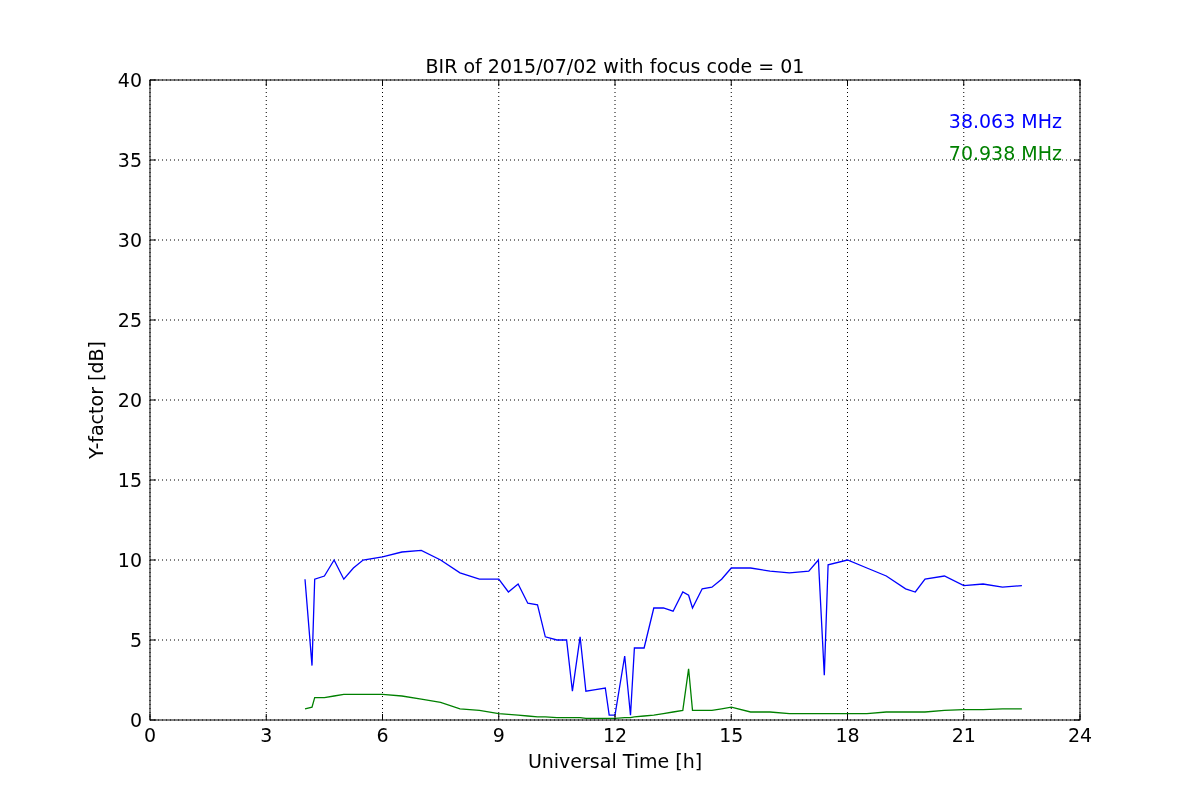 The image size is (1200, 800). I want to click on tick-label: 30, so click(129, 240).